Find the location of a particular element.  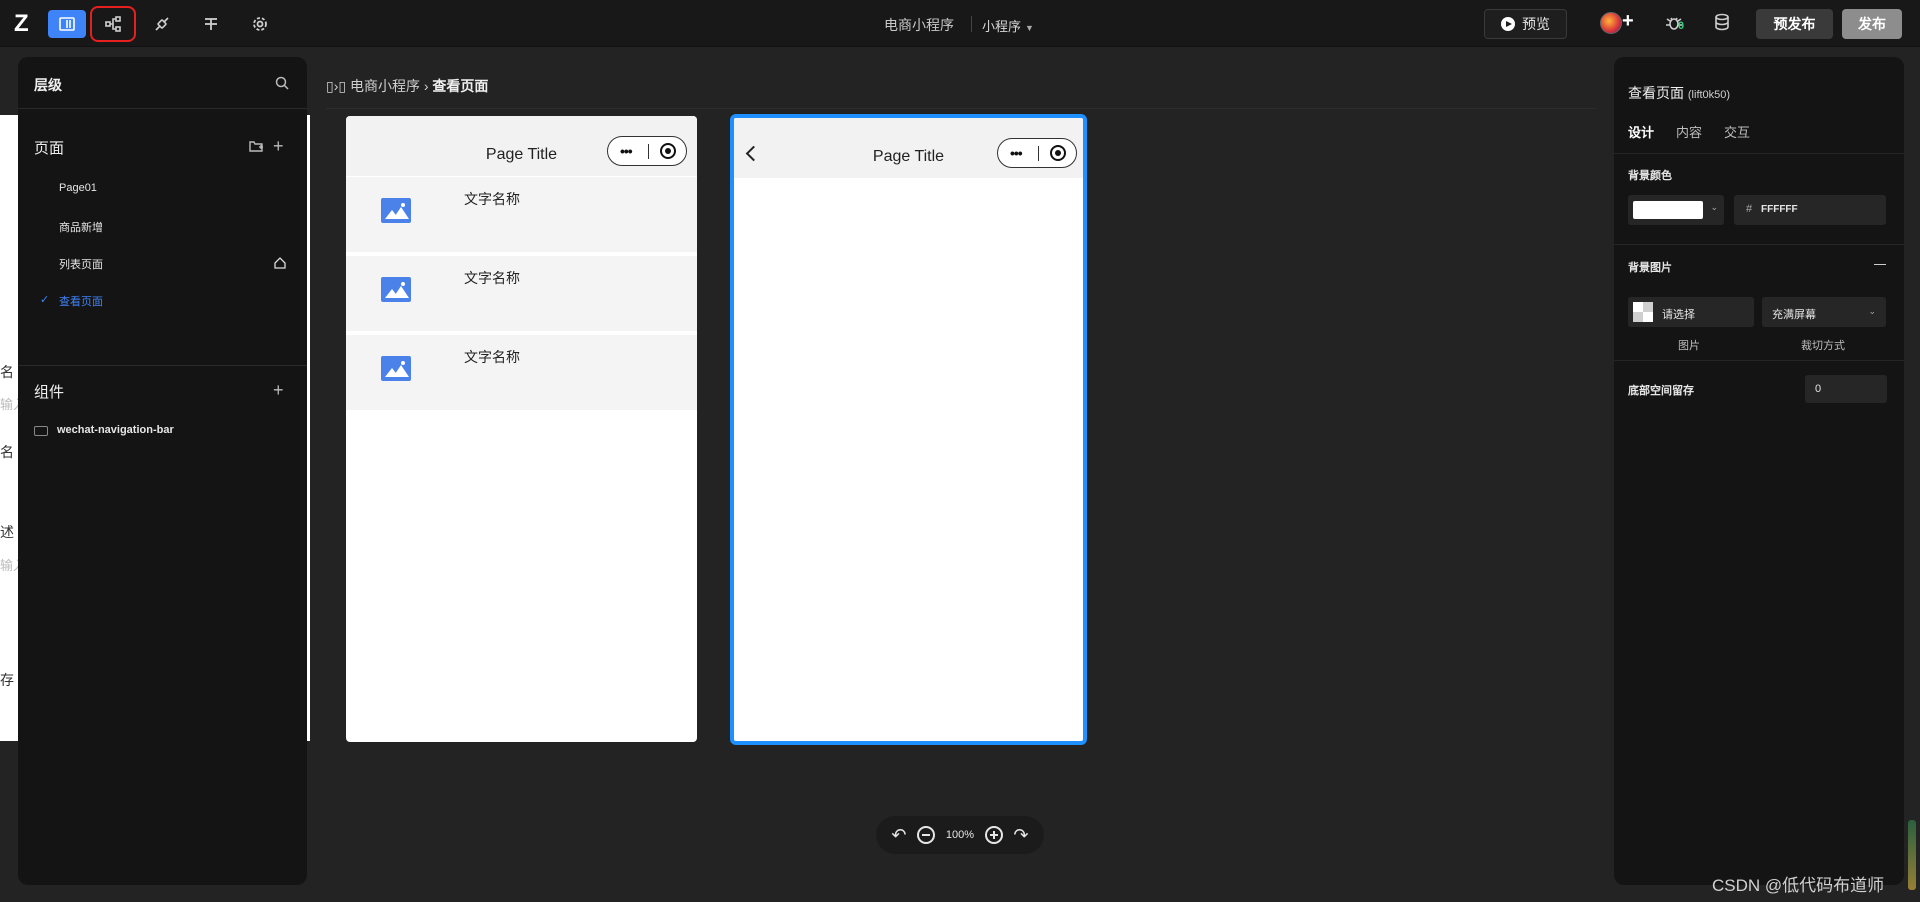

workflow-tool-button is located at coordinates (211, 24).